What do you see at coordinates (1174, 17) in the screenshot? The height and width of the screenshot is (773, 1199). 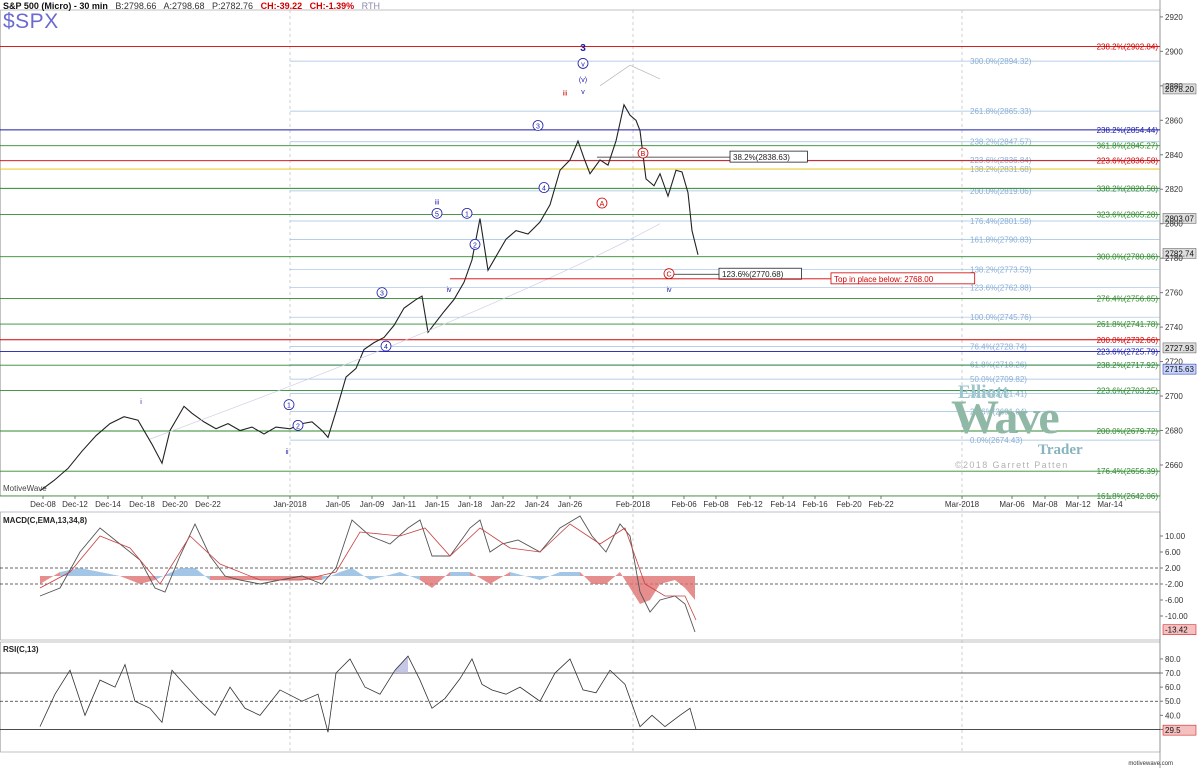 I see `y-tick-label: 2920` at bounding box center [1174, 17].